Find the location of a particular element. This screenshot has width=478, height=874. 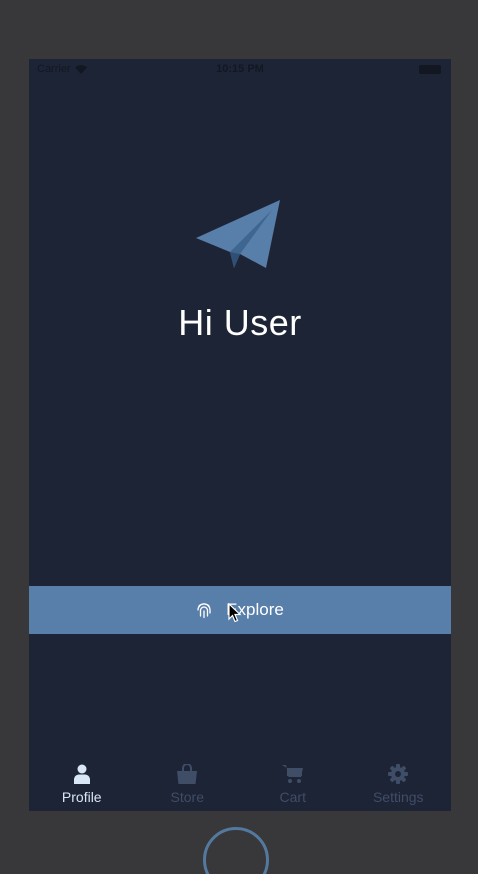

paper-plane-icon is located at coordinates (238, 234).